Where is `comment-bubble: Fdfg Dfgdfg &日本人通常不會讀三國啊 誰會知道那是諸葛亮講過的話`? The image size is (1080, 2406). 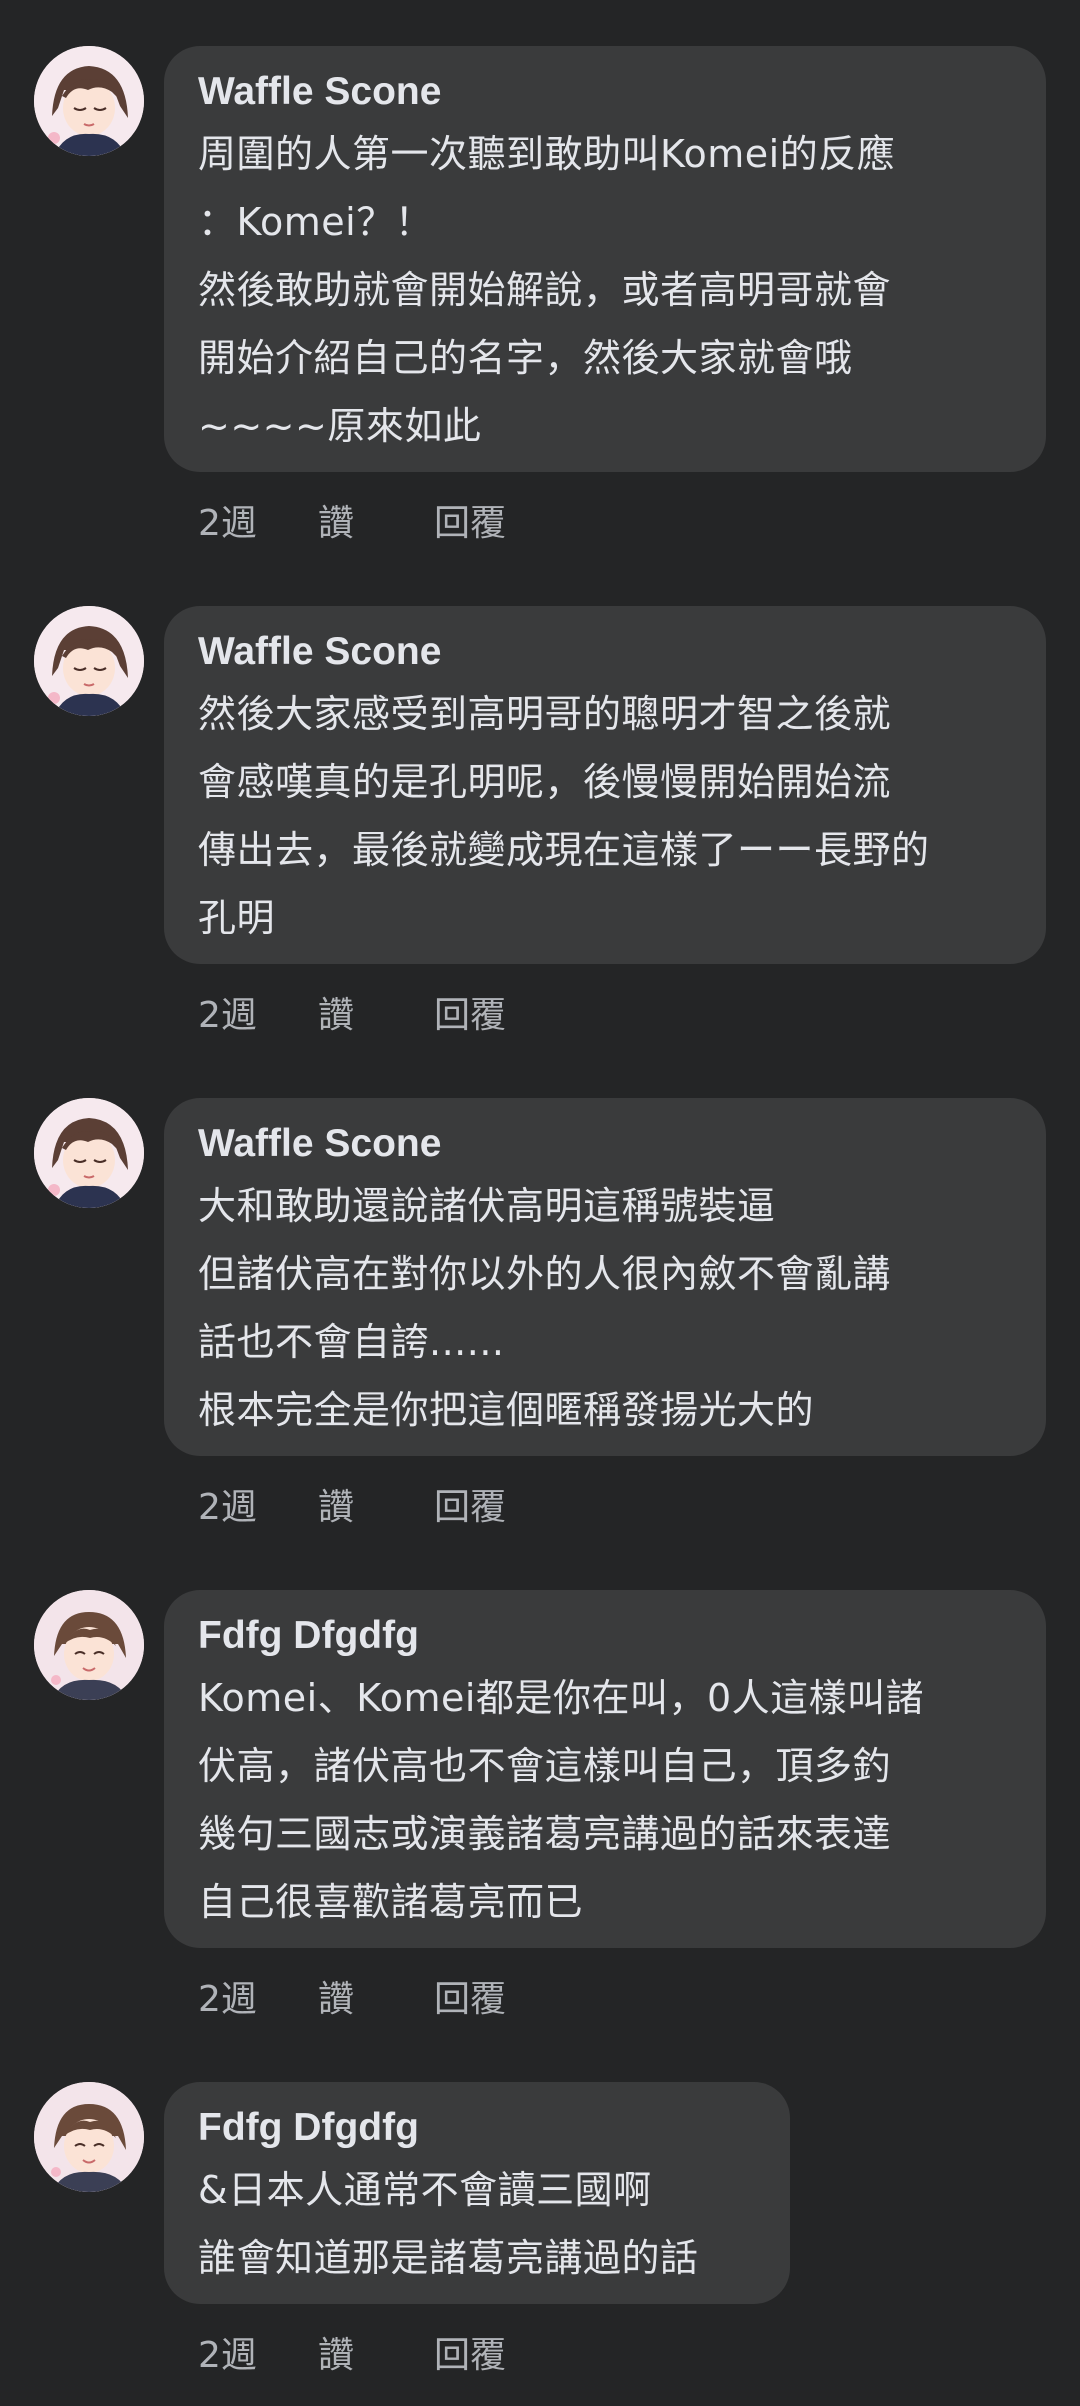 comment-bubble: Fdfg Dfgdfg &日本人通常不會讀三國啊 誰會知道那是諸葛亮講過的話 is located at coordinates (477, 2193).